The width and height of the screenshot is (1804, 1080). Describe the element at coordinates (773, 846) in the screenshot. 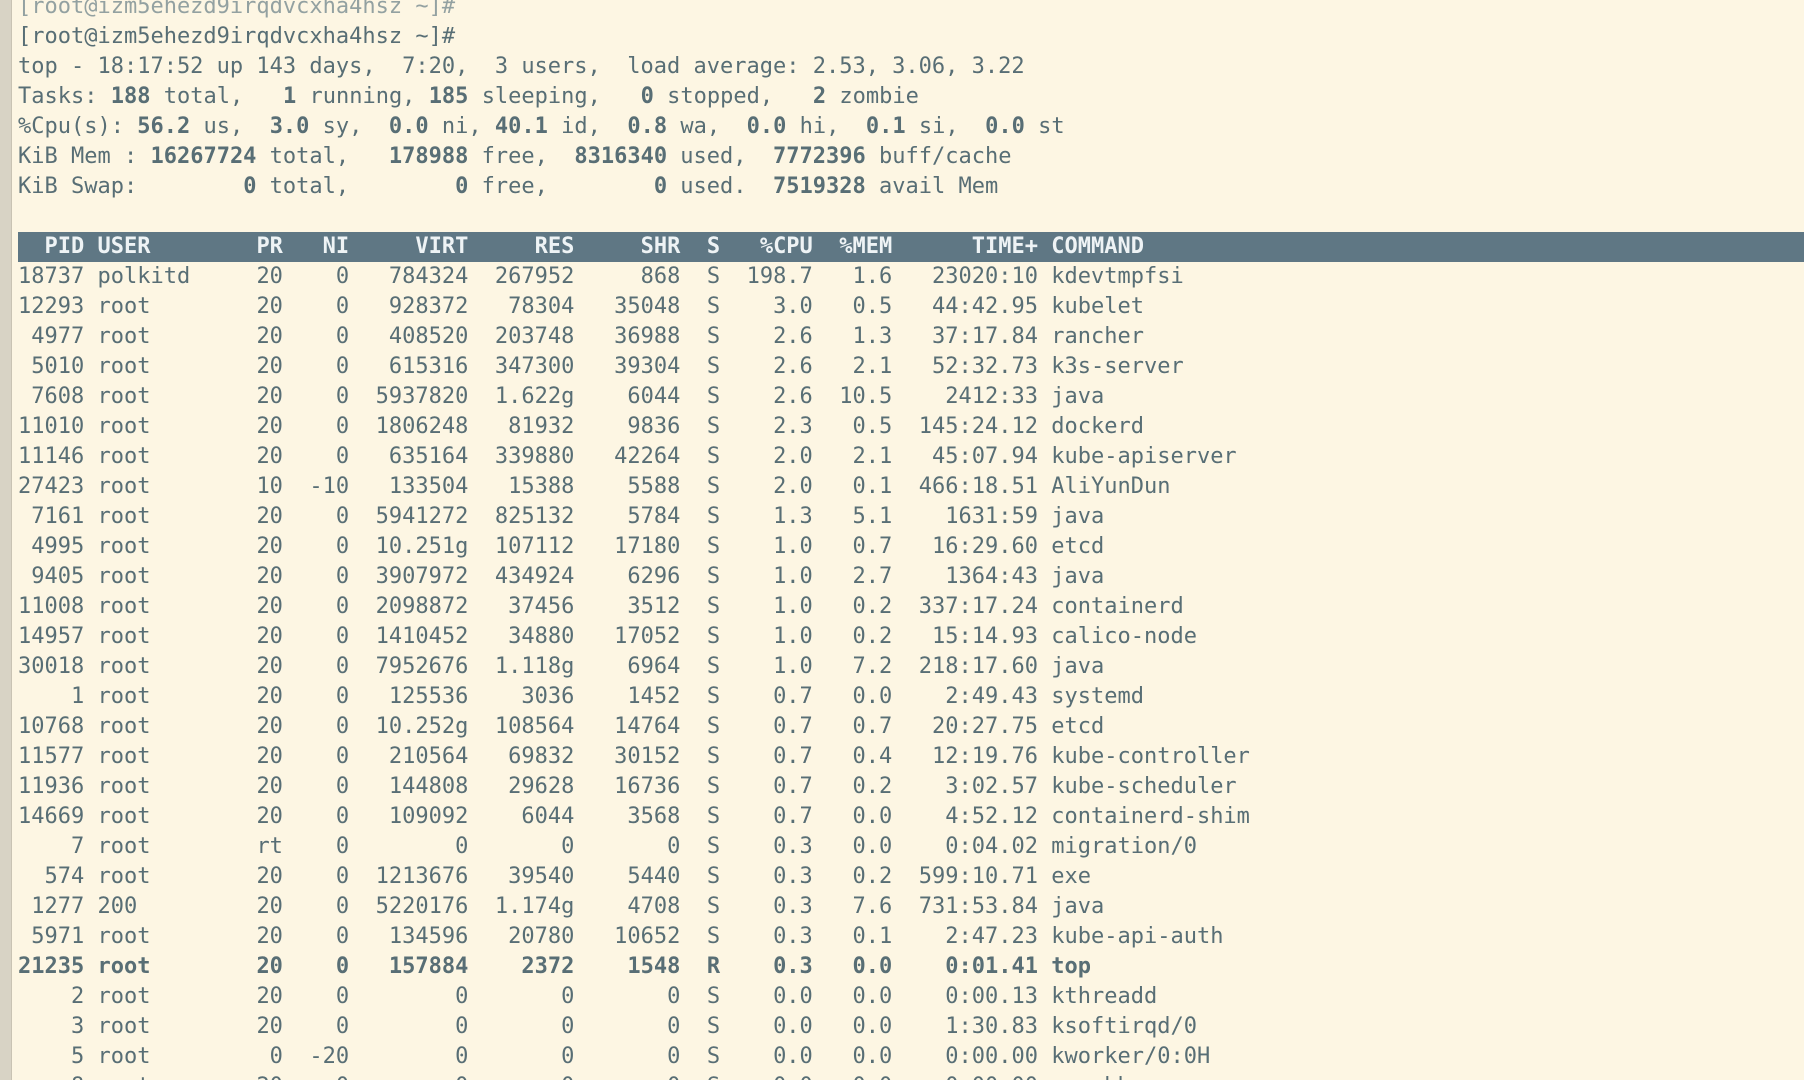

I see `cell-cpu: 0.3` at that location.